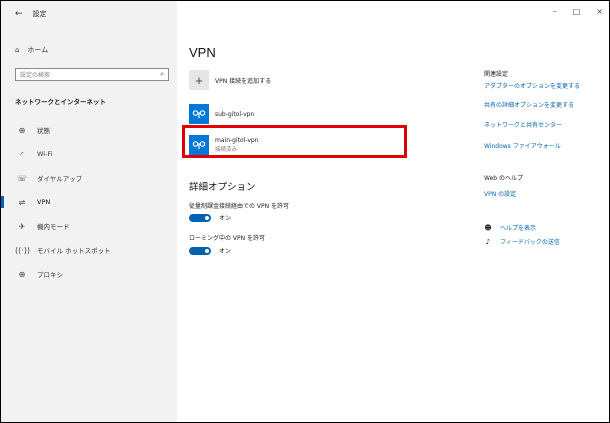 The width and height of the screenshot is (610, 423). What do you see at coordinates (92, 74) in the screenshot?
I see `search-input: 設定の検索 ⌕` at bounding box center [92, 74].